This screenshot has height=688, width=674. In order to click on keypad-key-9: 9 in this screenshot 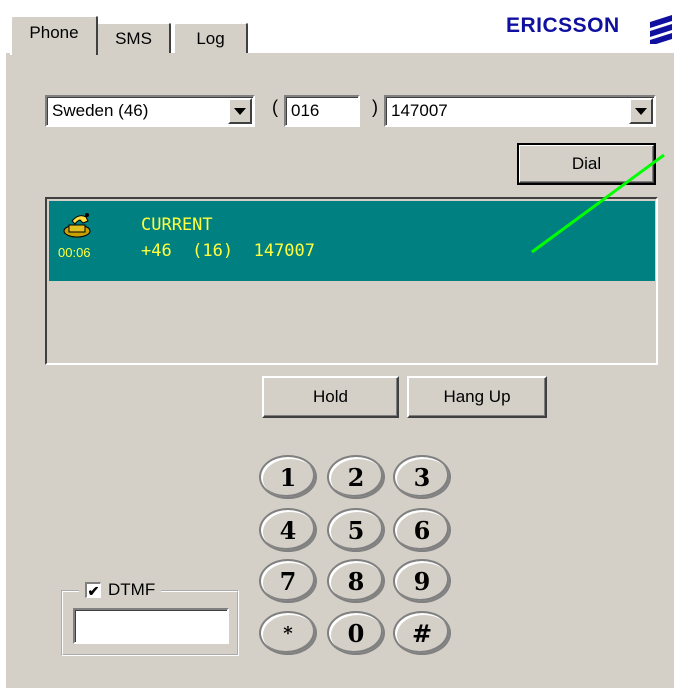, I will do `click(422, 581)`.